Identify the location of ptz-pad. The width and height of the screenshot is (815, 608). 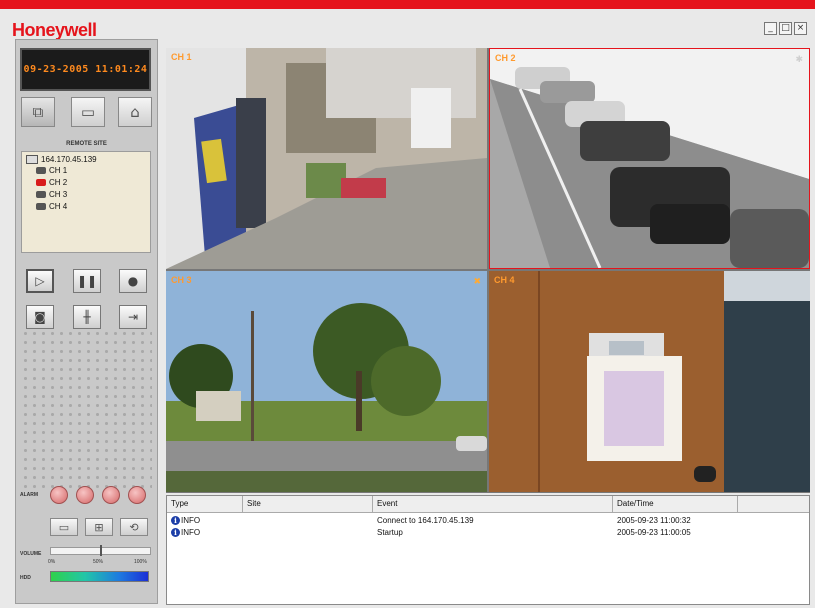
(86, 409).